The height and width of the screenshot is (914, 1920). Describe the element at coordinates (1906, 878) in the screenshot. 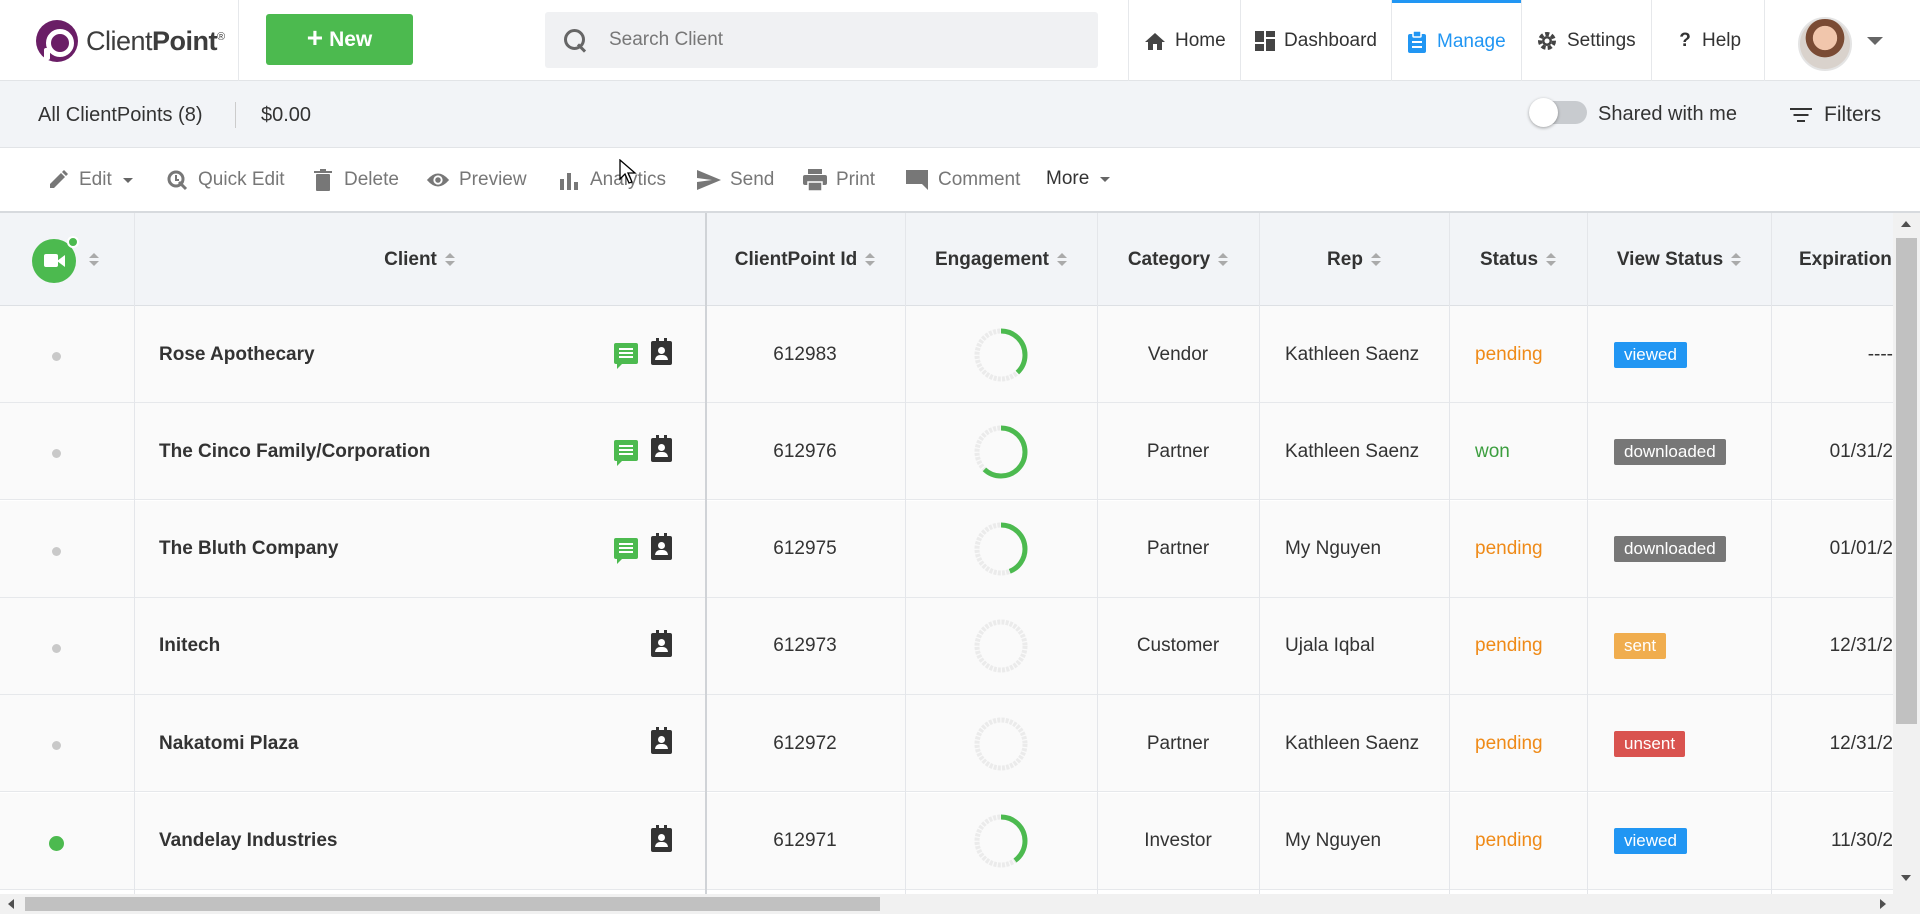

I see `scroll-down-icon` at that location.